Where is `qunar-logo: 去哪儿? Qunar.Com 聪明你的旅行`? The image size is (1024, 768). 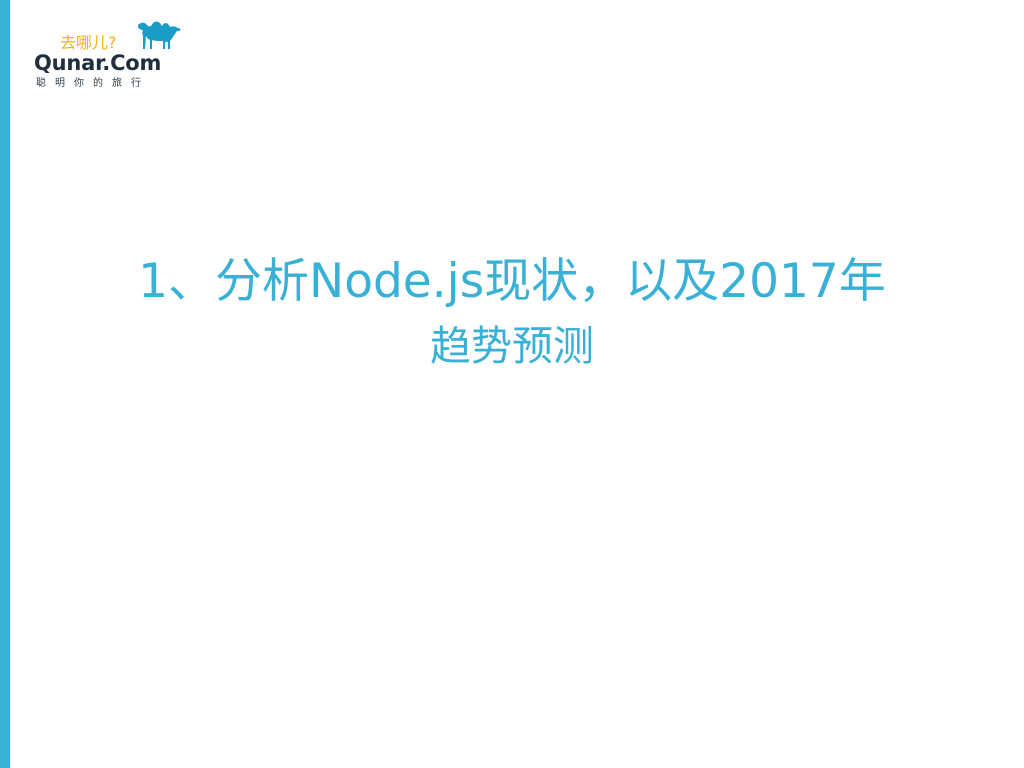 qunar-logo: 去哪儿? Qunar.Com 聪明你的旅行 is located at coordinates (114, 55).